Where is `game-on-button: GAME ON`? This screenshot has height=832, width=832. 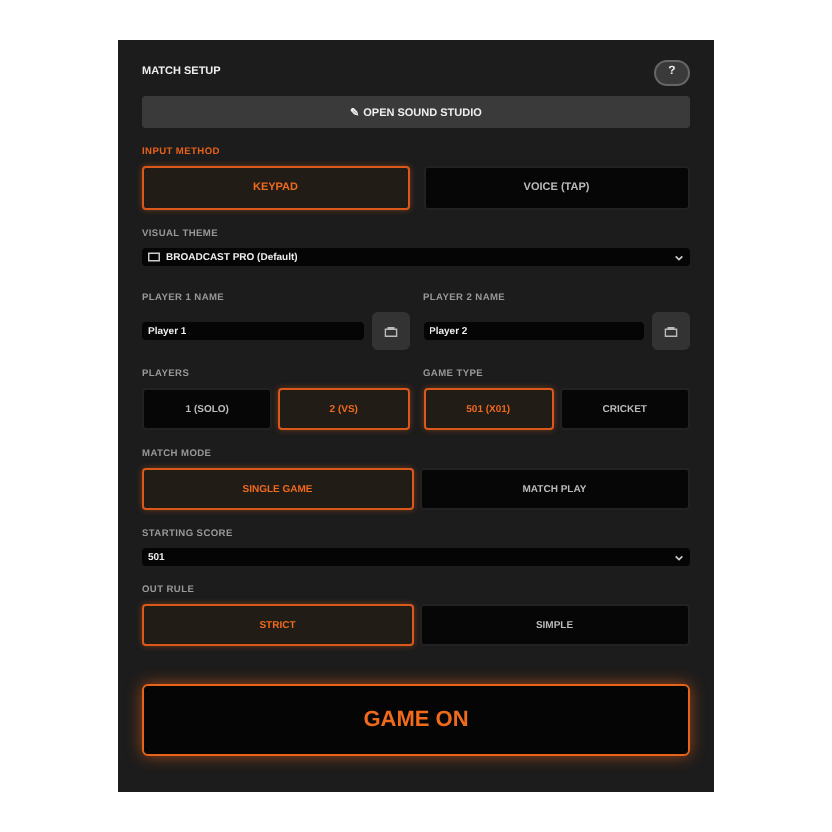 game-on-button: GAME ON is located at coordinates (416, 720).